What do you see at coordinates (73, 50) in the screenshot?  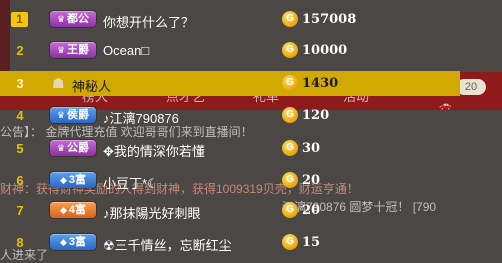 I see `vip-badge: ♛ 王爵` at bounding box center [73, 50].